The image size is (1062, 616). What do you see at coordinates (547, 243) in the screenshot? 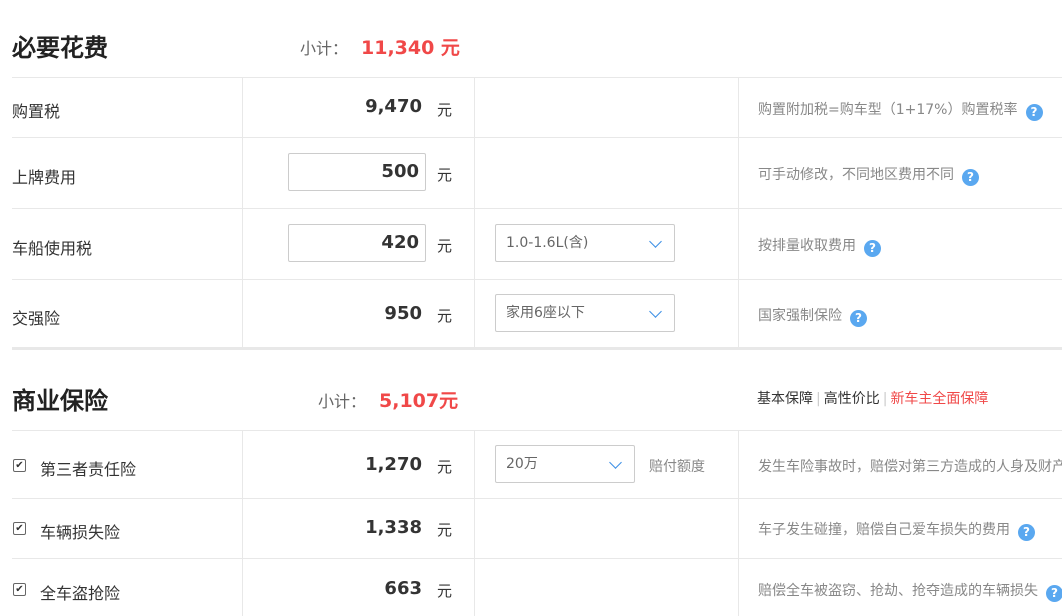
I see `select-value: 1.0-1.6L(含)` at bounding box center [547, 243].